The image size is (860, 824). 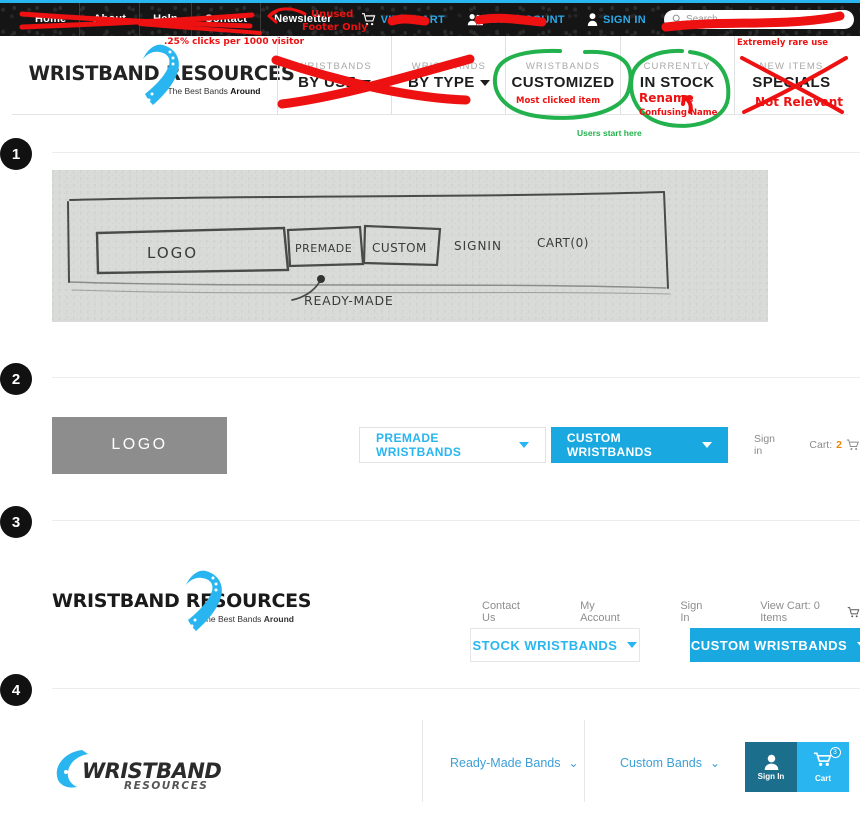 What do you see at coordinates (526, 19) in the screenshot?
I see `my-account-label: MY ACCOUNT` at bounding box center [526, 19].